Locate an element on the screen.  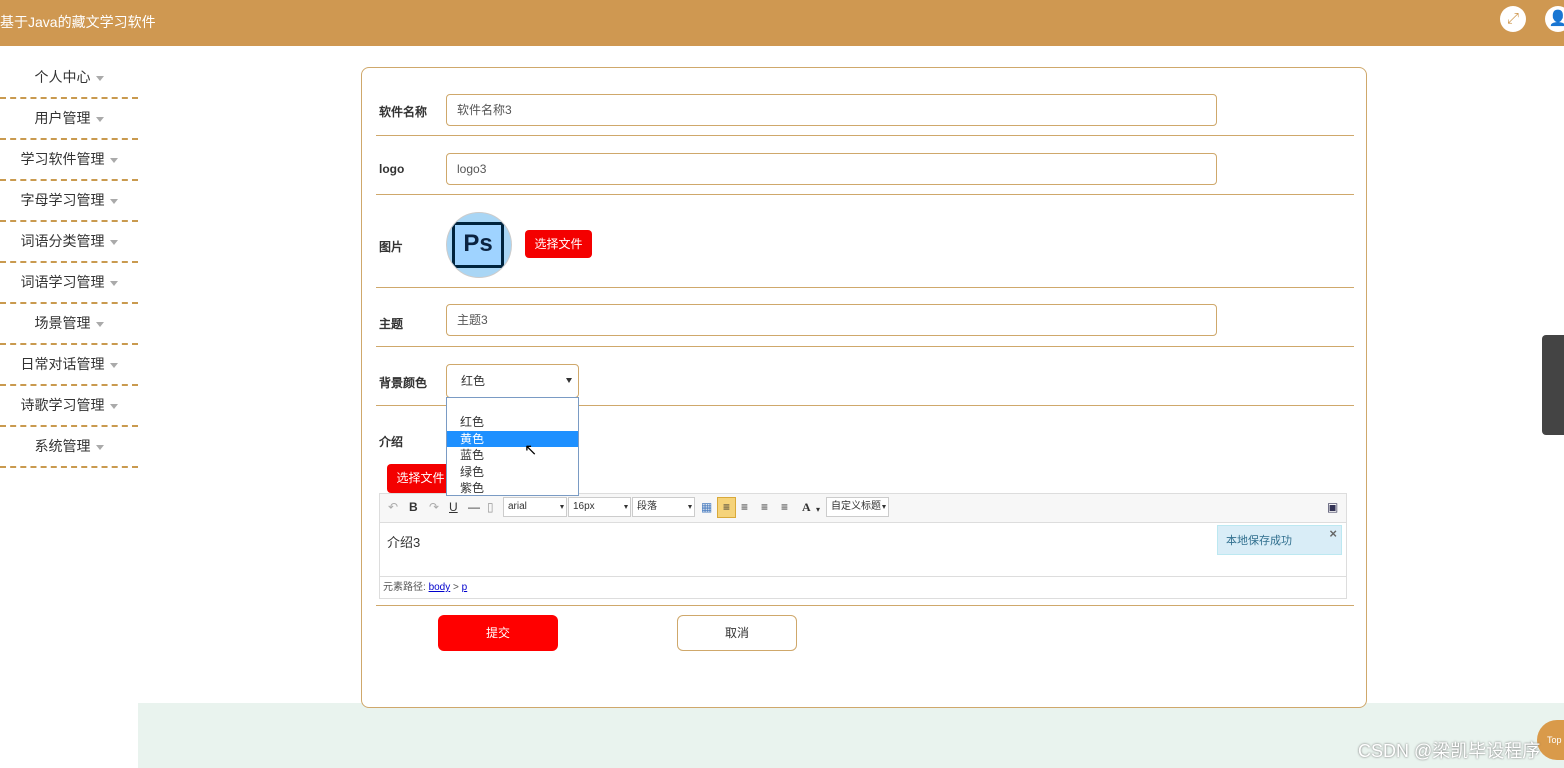
editor-content: 介绍3 is located at coordinates (403, 541).